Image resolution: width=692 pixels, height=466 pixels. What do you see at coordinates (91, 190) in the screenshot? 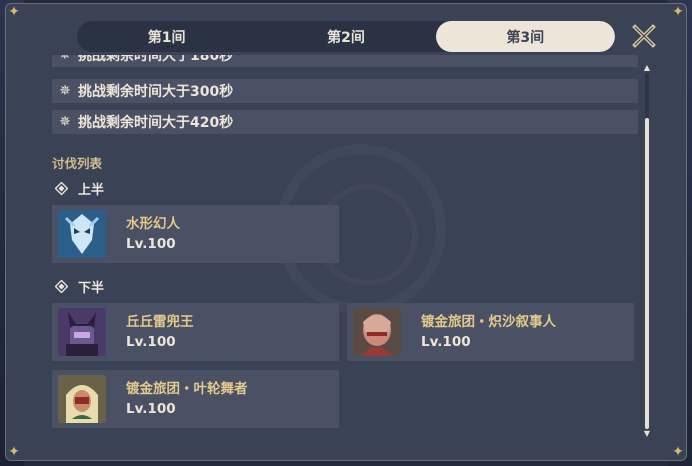
I see `first-half-label: 上半` at bounding box center [91, 190].